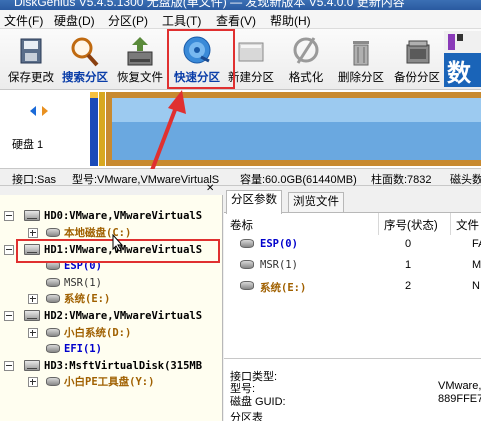  What do you see at coordinates (83, 283) in the screenshot?
I see `tree-label: MSR(1)` at bounding box center [83, 283].